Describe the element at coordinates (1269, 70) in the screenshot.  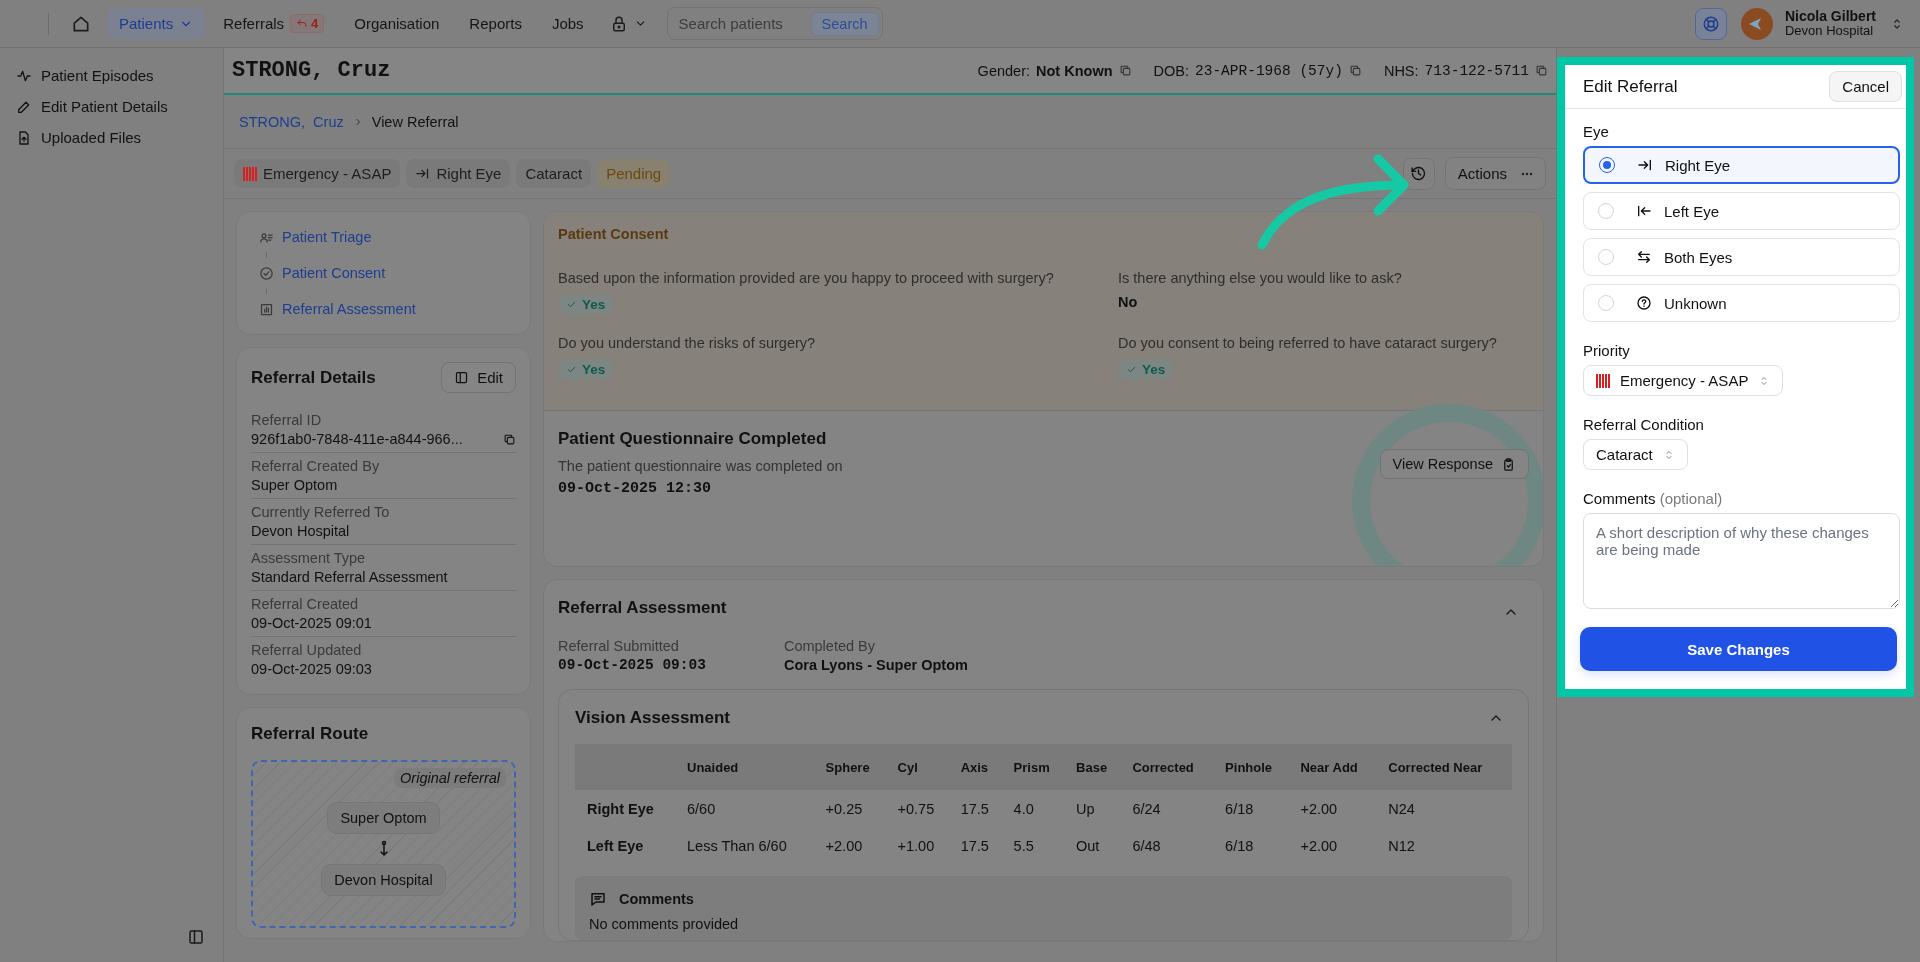
I see `info-value: 23-APR-1968 (57y)` at that location.